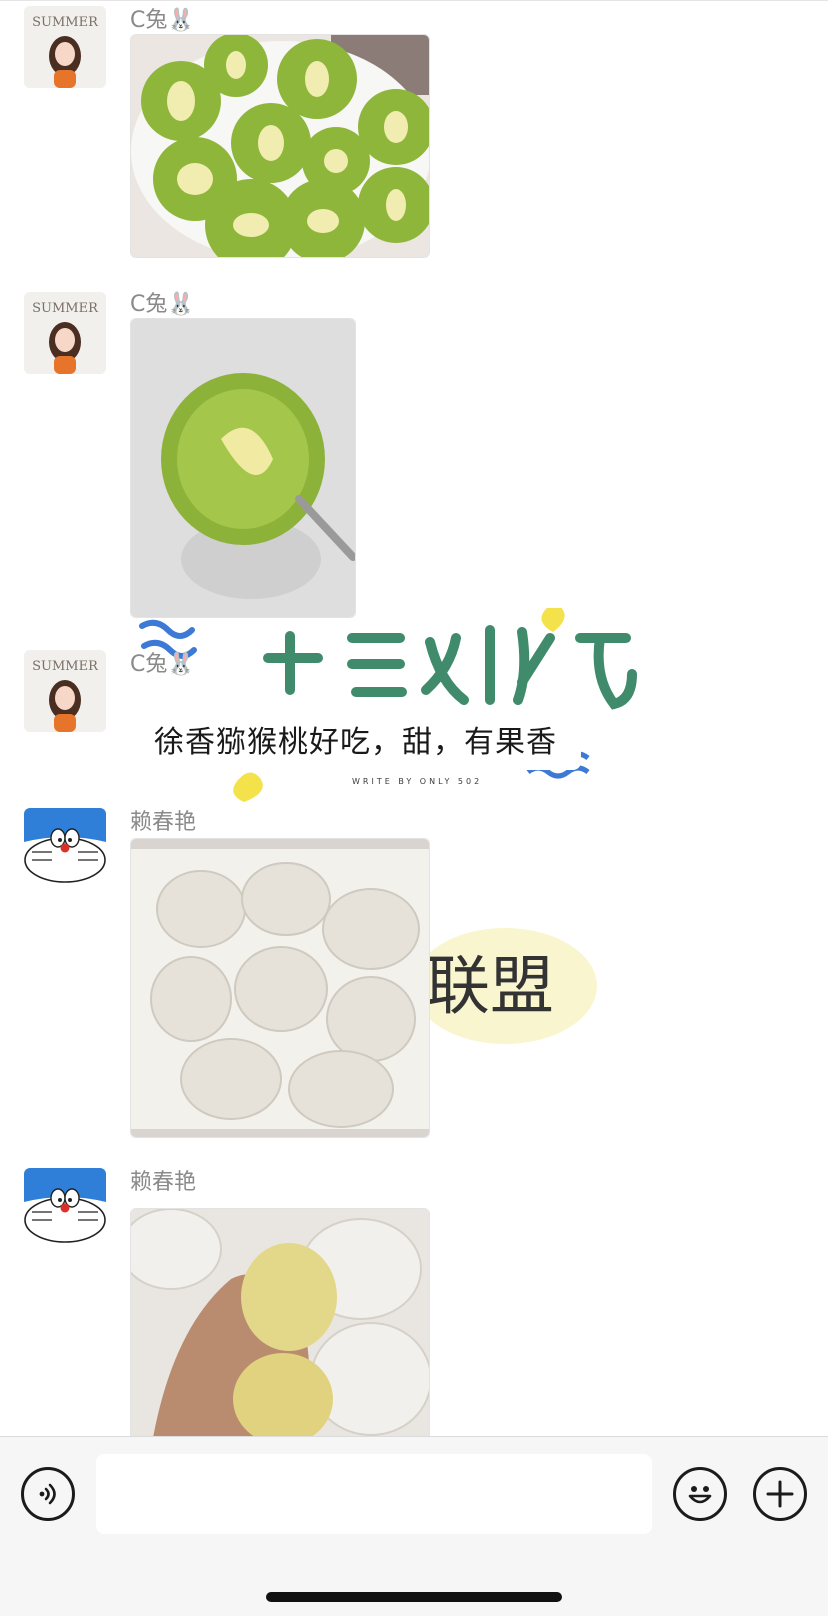 The image size is (828, 1616). I want to click on plus-icon, so click(780, 1494).